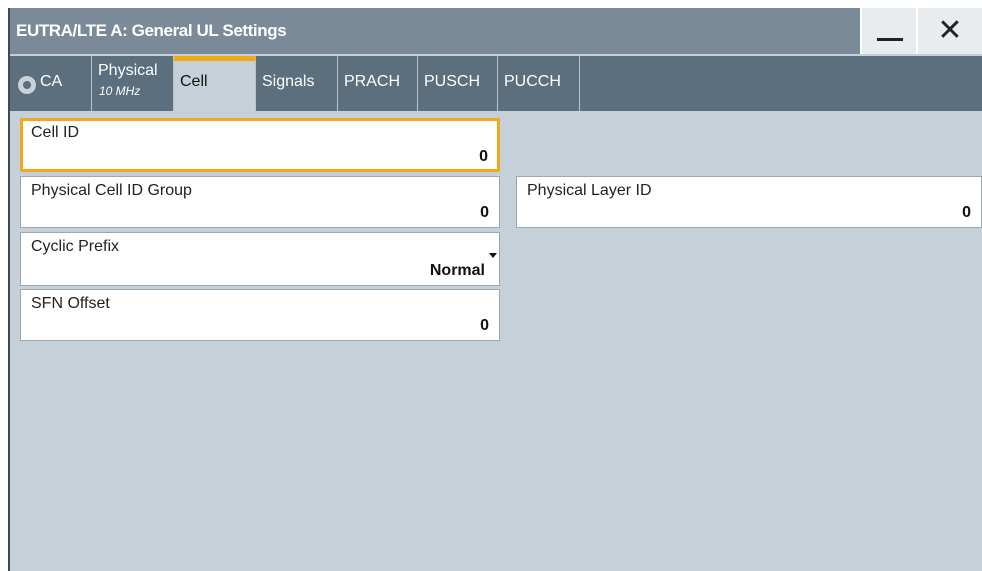  I want to click on tab-physical: Physical 10 MHz, so click(133, 83).